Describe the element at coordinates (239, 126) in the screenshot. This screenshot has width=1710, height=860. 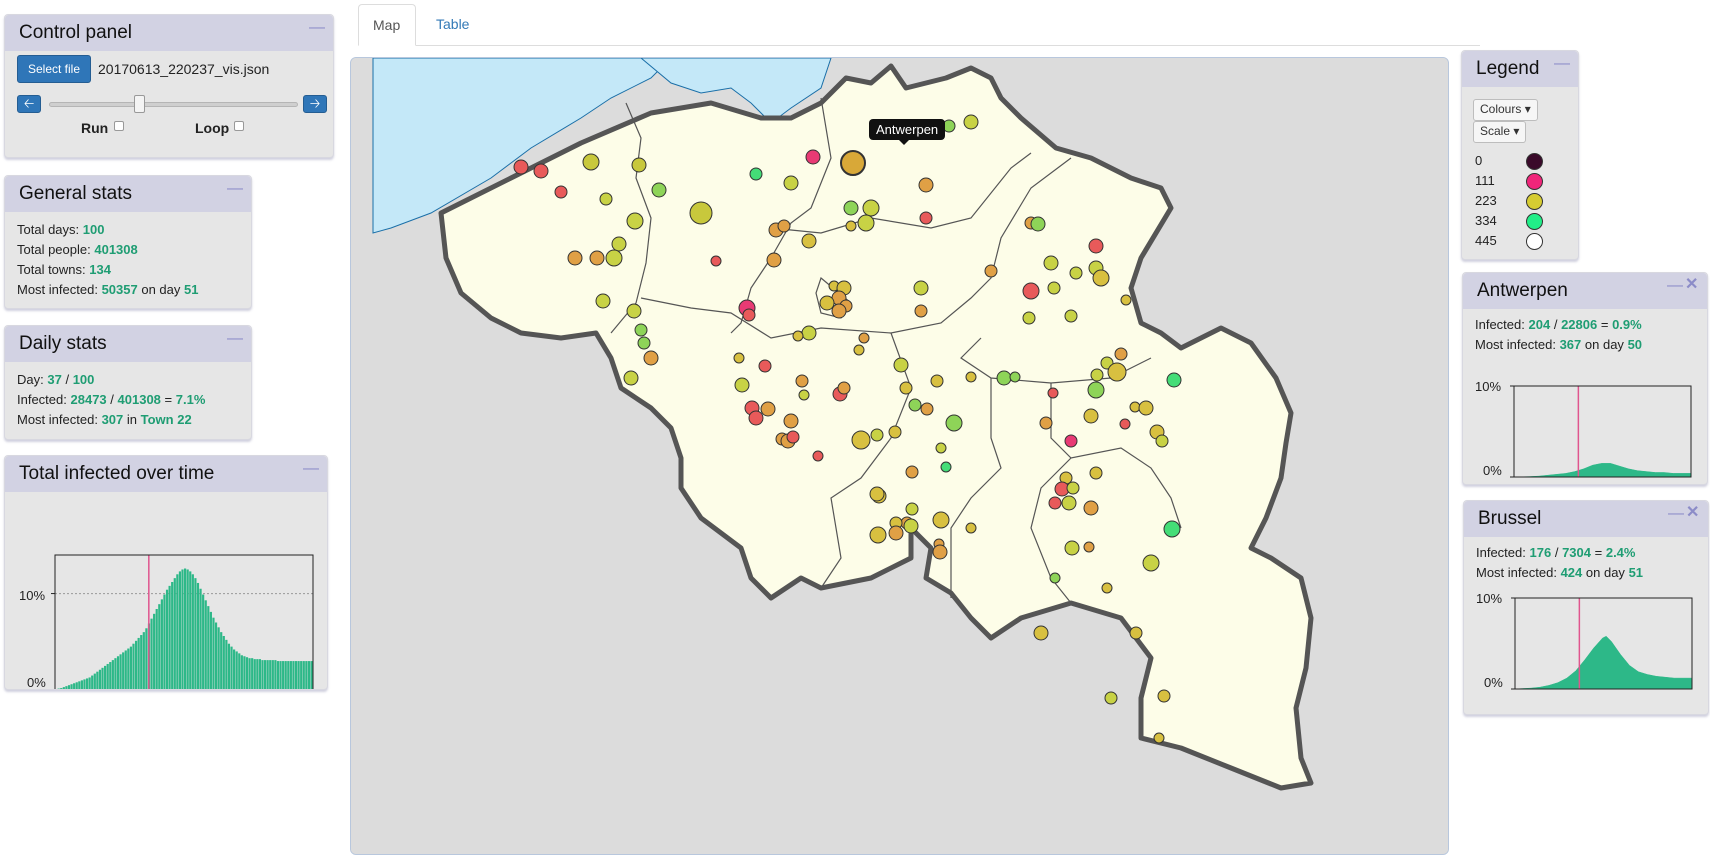
I see `loop-checkbox` at that location.